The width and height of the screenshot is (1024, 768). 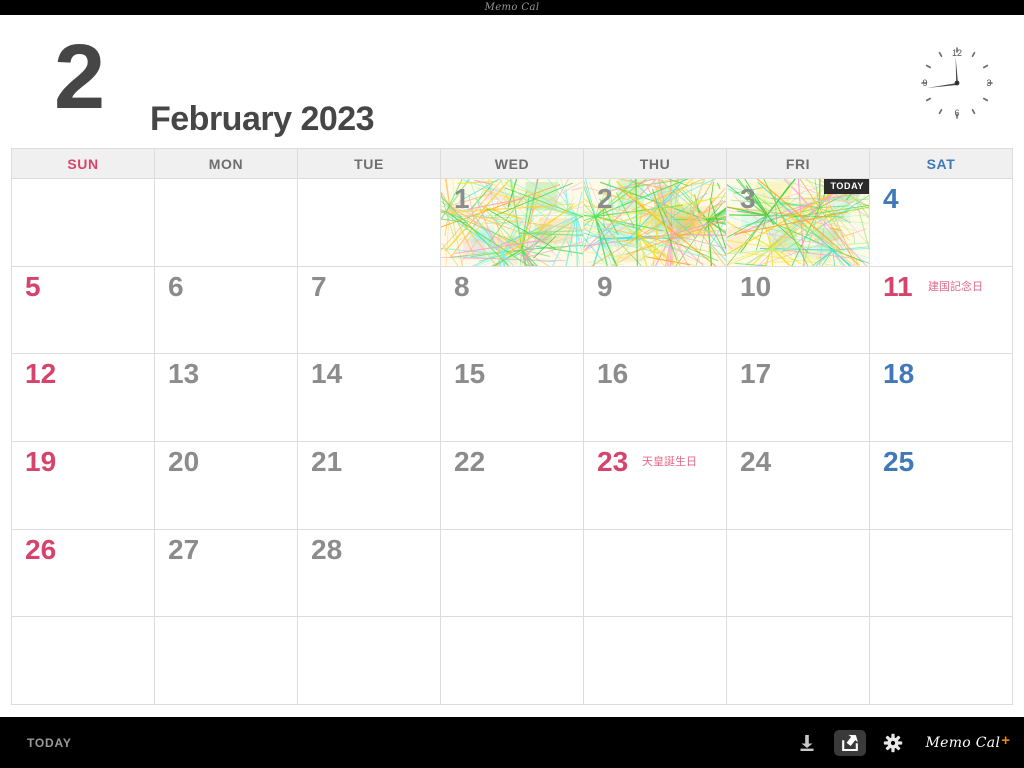 I want to click on day-cell-28: 28, so click(x=369, y=573).